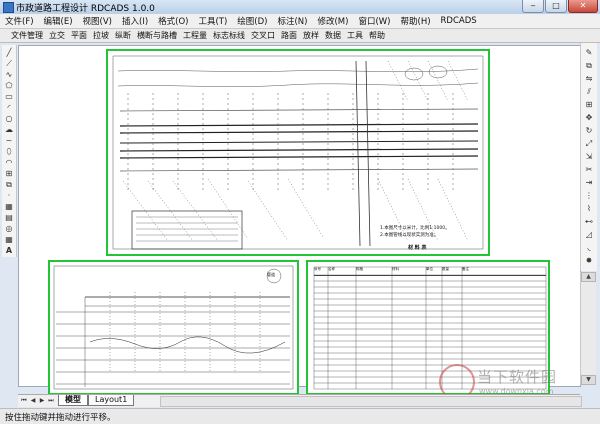 This screenshot has height=424, width=600. I want to click on copy-icon: ⧉, so click(589, 66).